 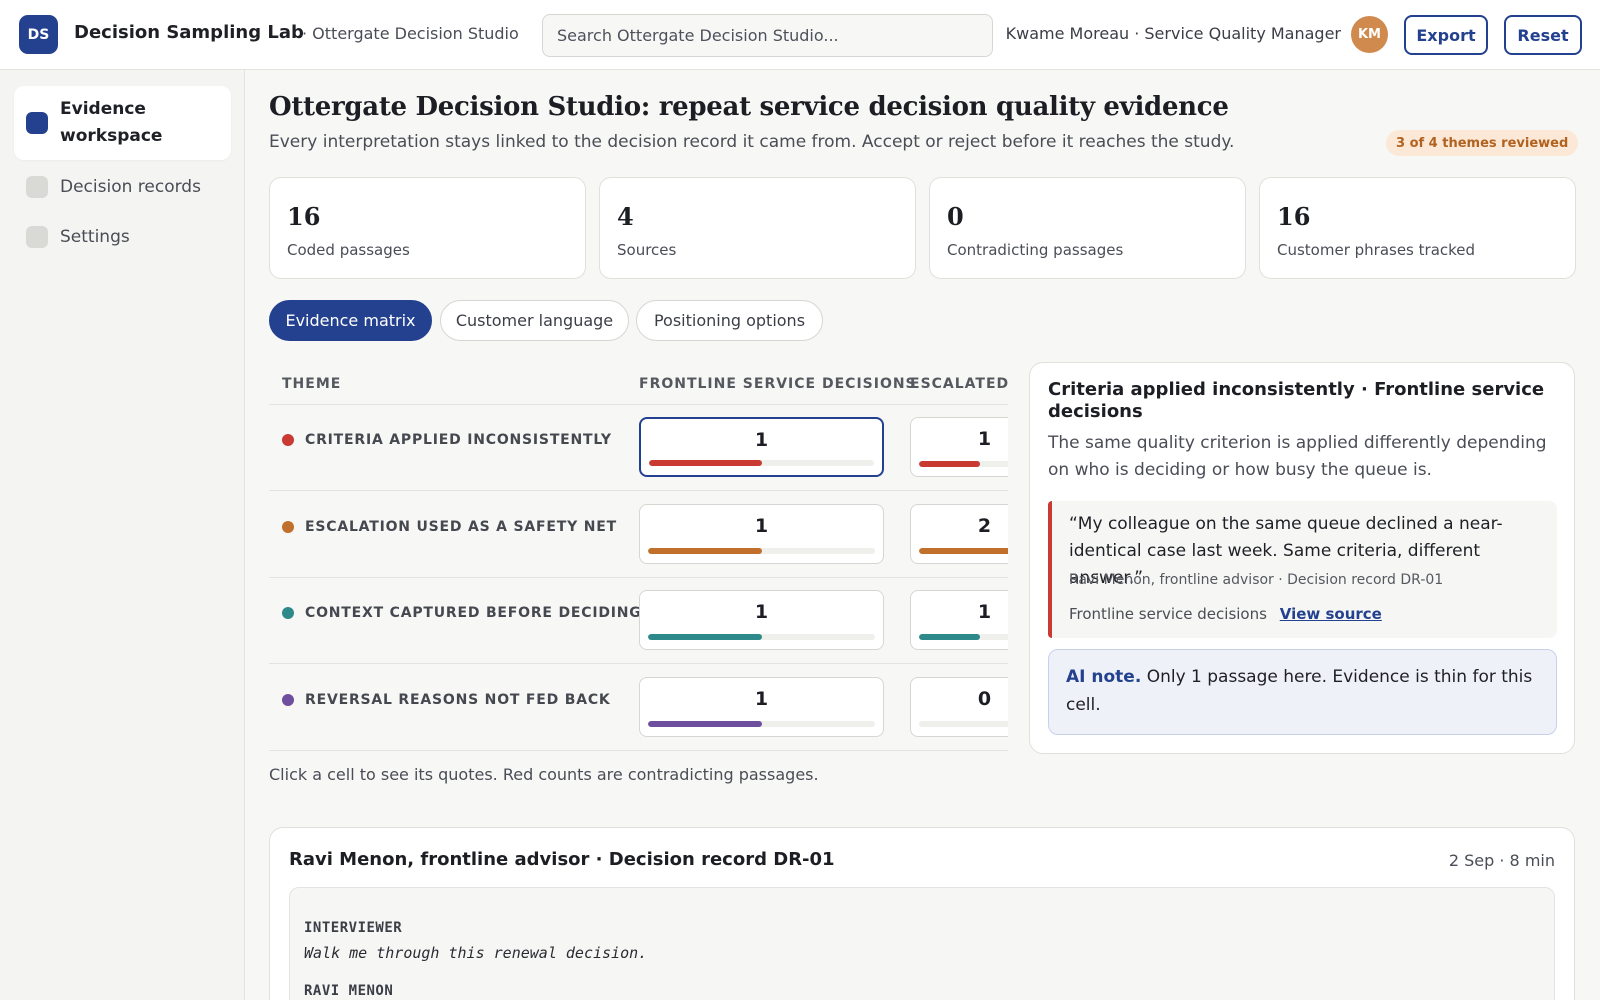 I want to click on sidebar-item-settings: Settings, so click(x=122, y=237).